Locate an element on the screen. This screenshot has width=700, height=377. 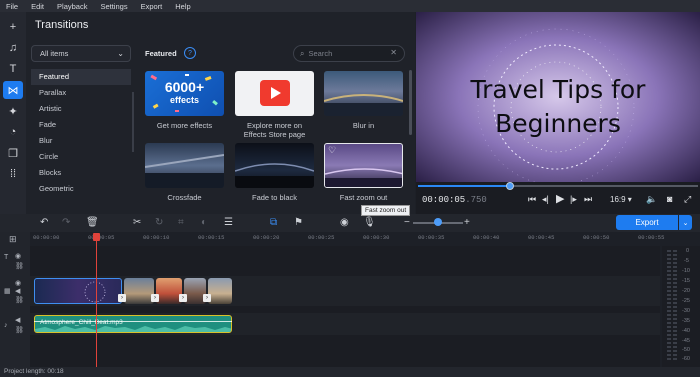
tile-fade-to-black: Fade to black is located at coordinates (274, 172).